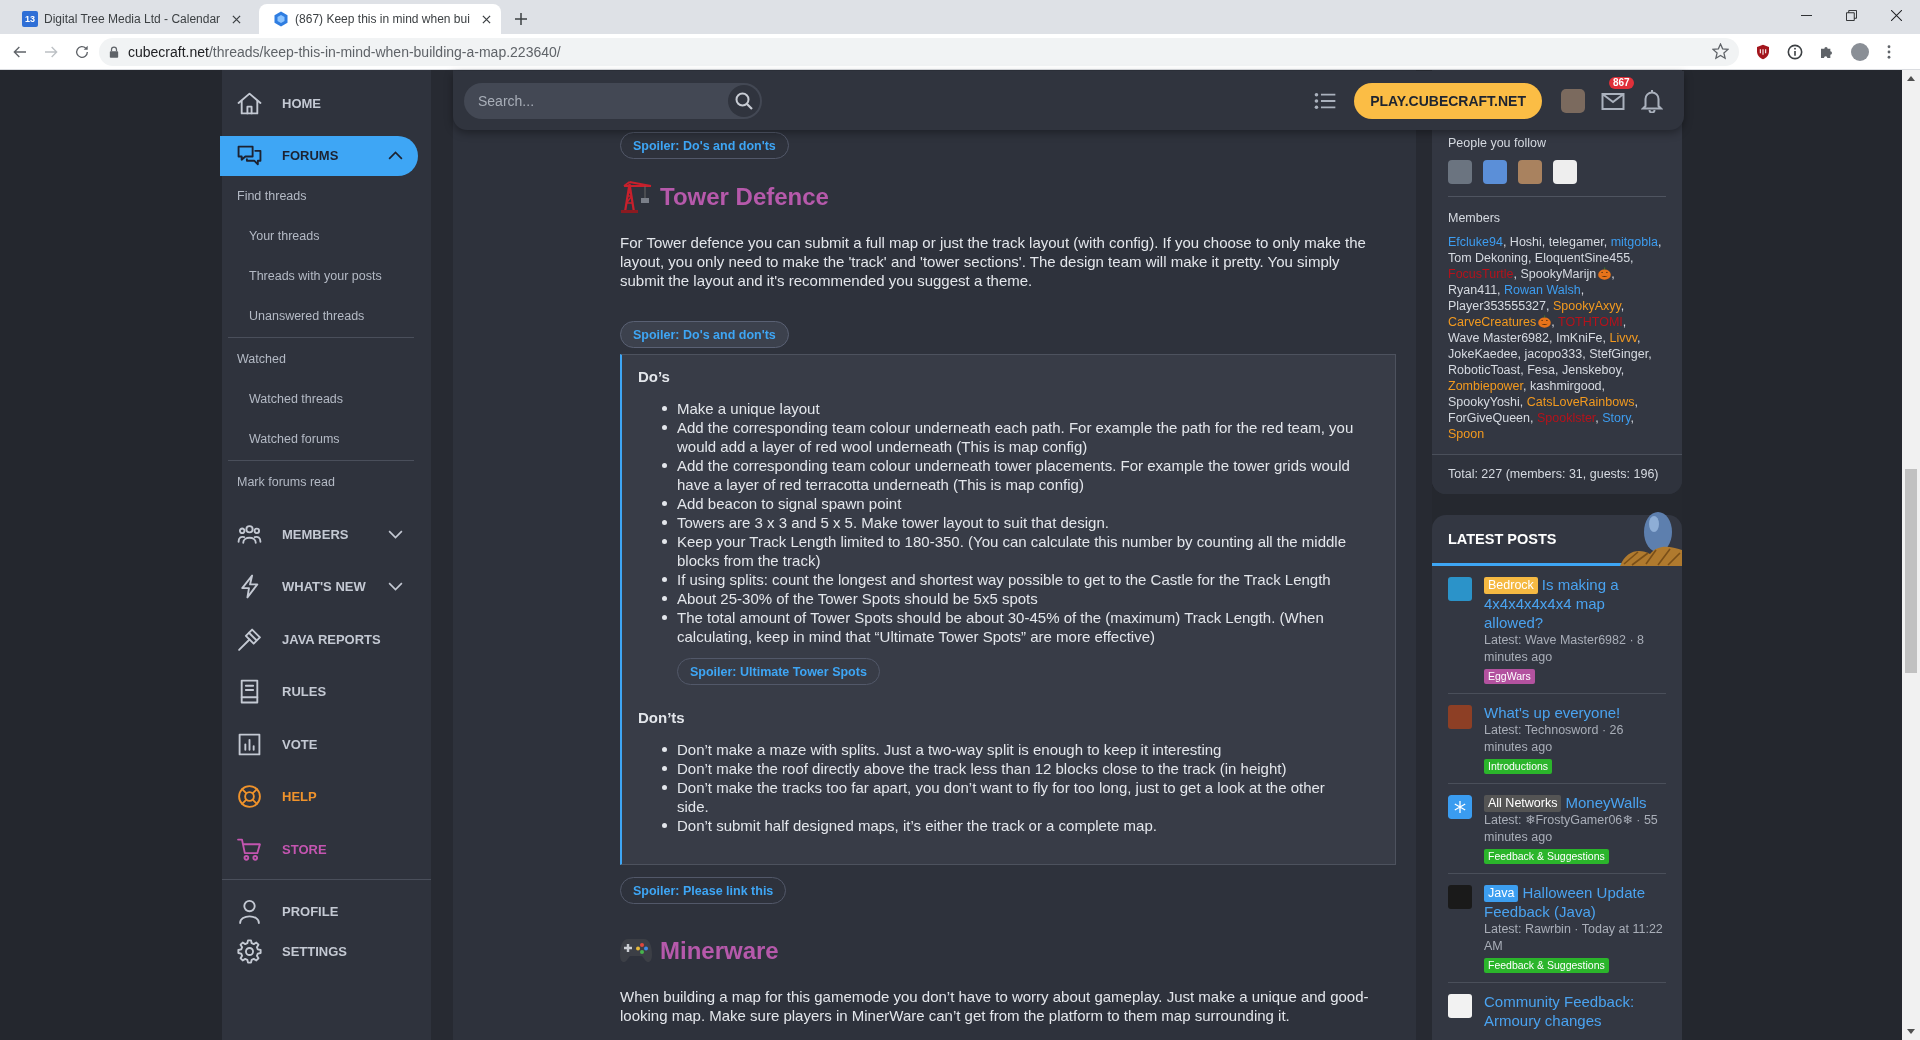  I want to click on scrollbar-thumb, so click(1911, 571).